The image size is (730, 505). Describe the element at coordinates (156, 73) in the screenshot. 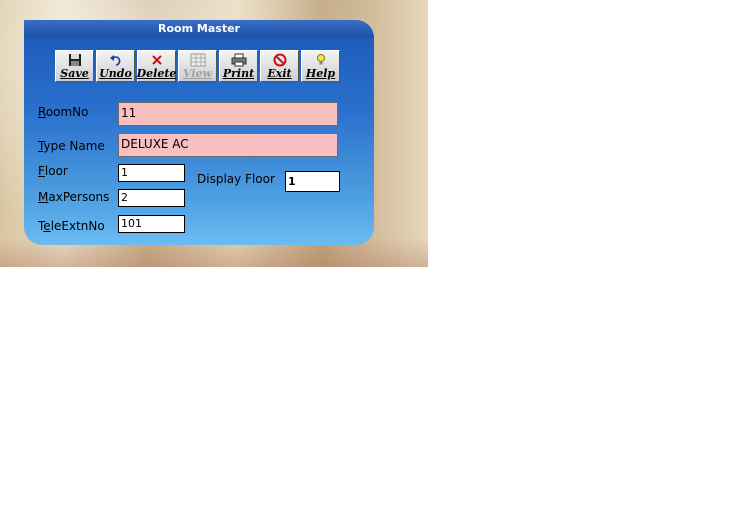

I see `delete-label: Delete` at that location.